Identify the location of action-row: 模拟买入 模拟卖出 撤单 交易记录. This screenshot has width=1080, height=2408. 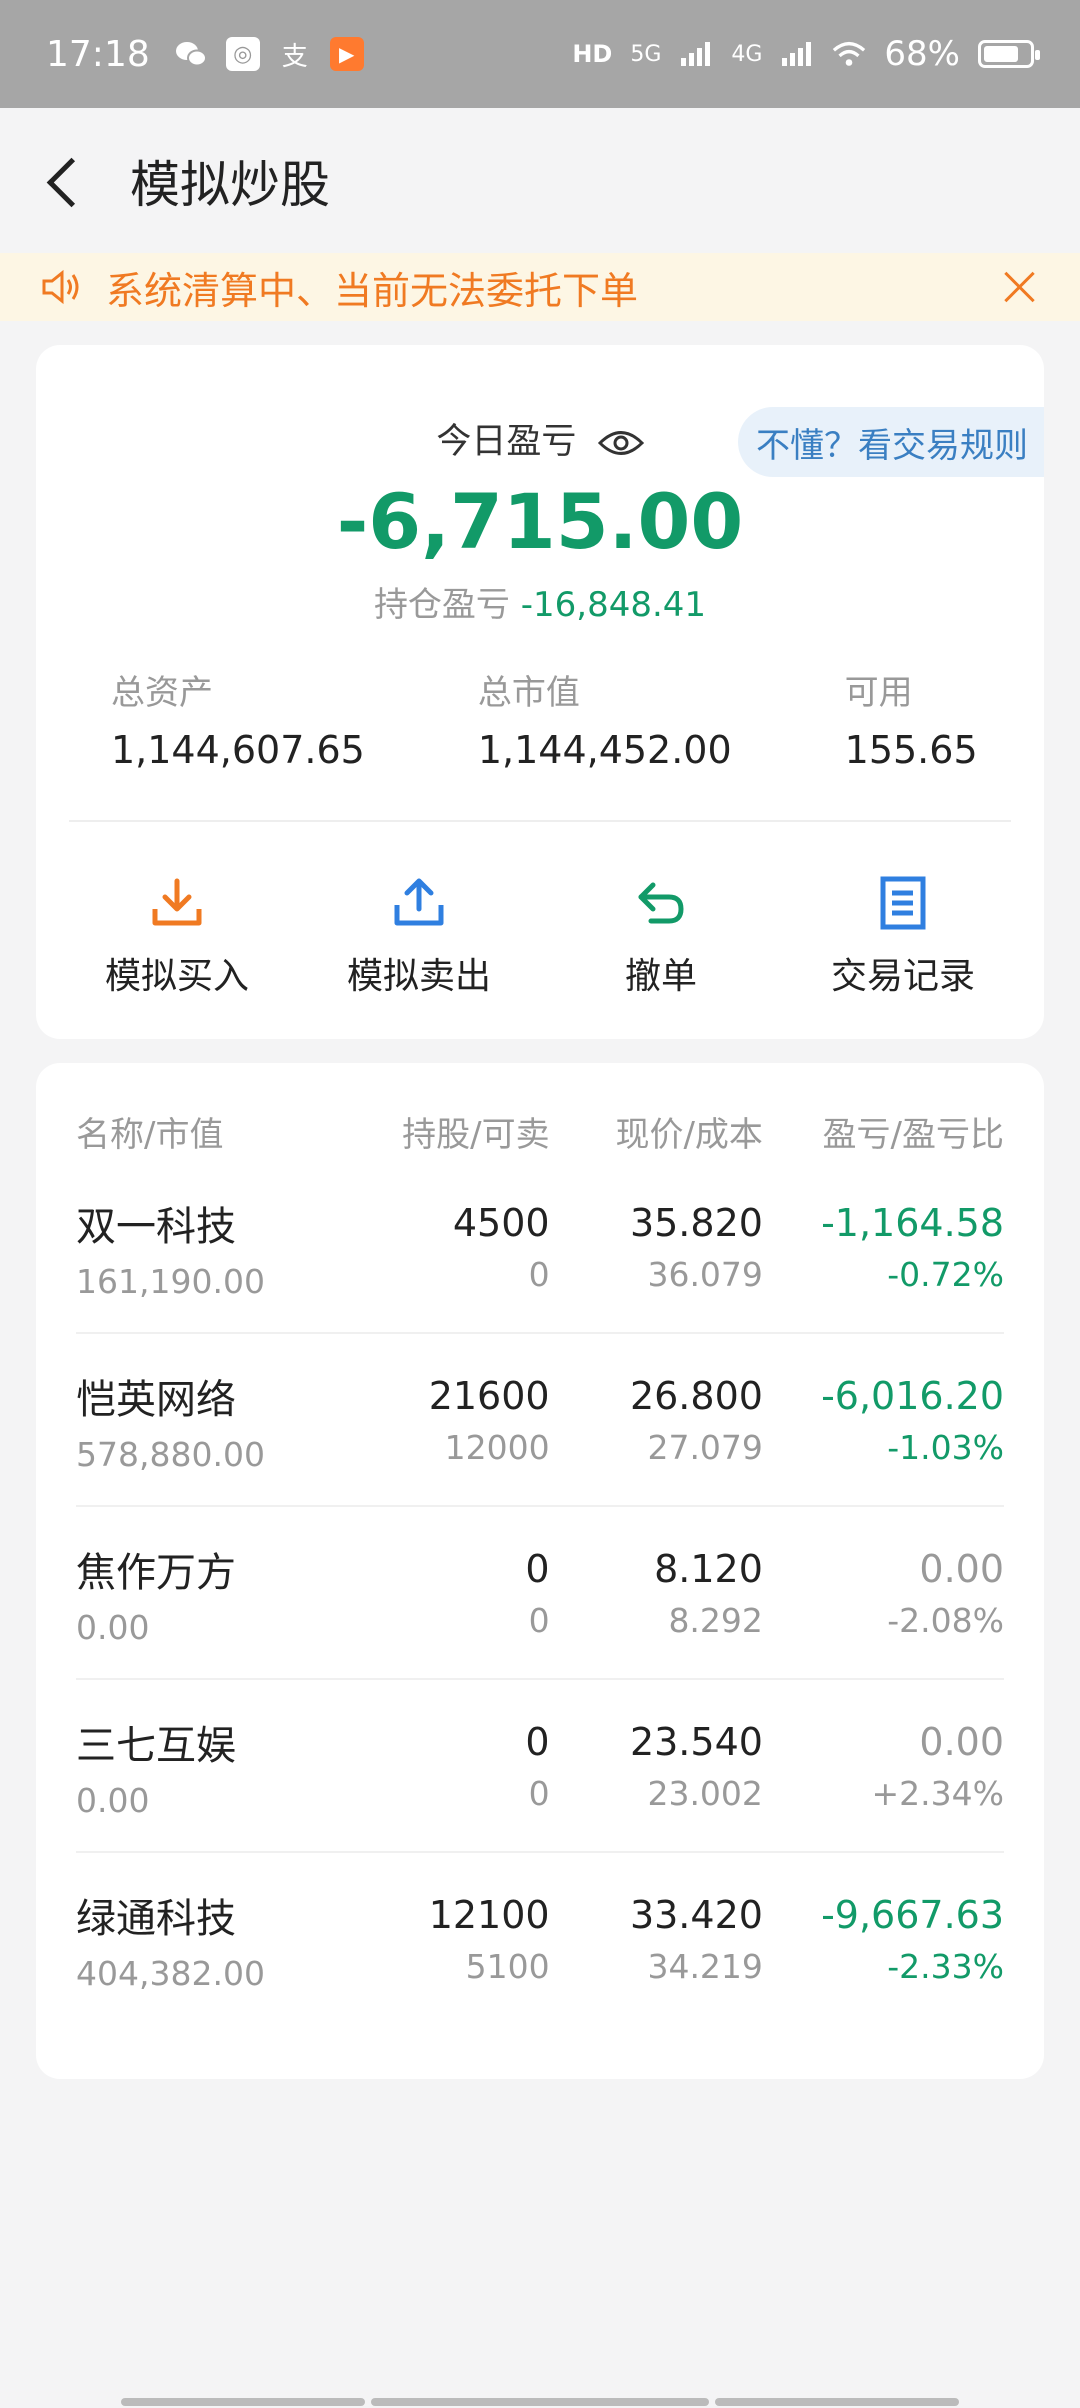
(540, 937).